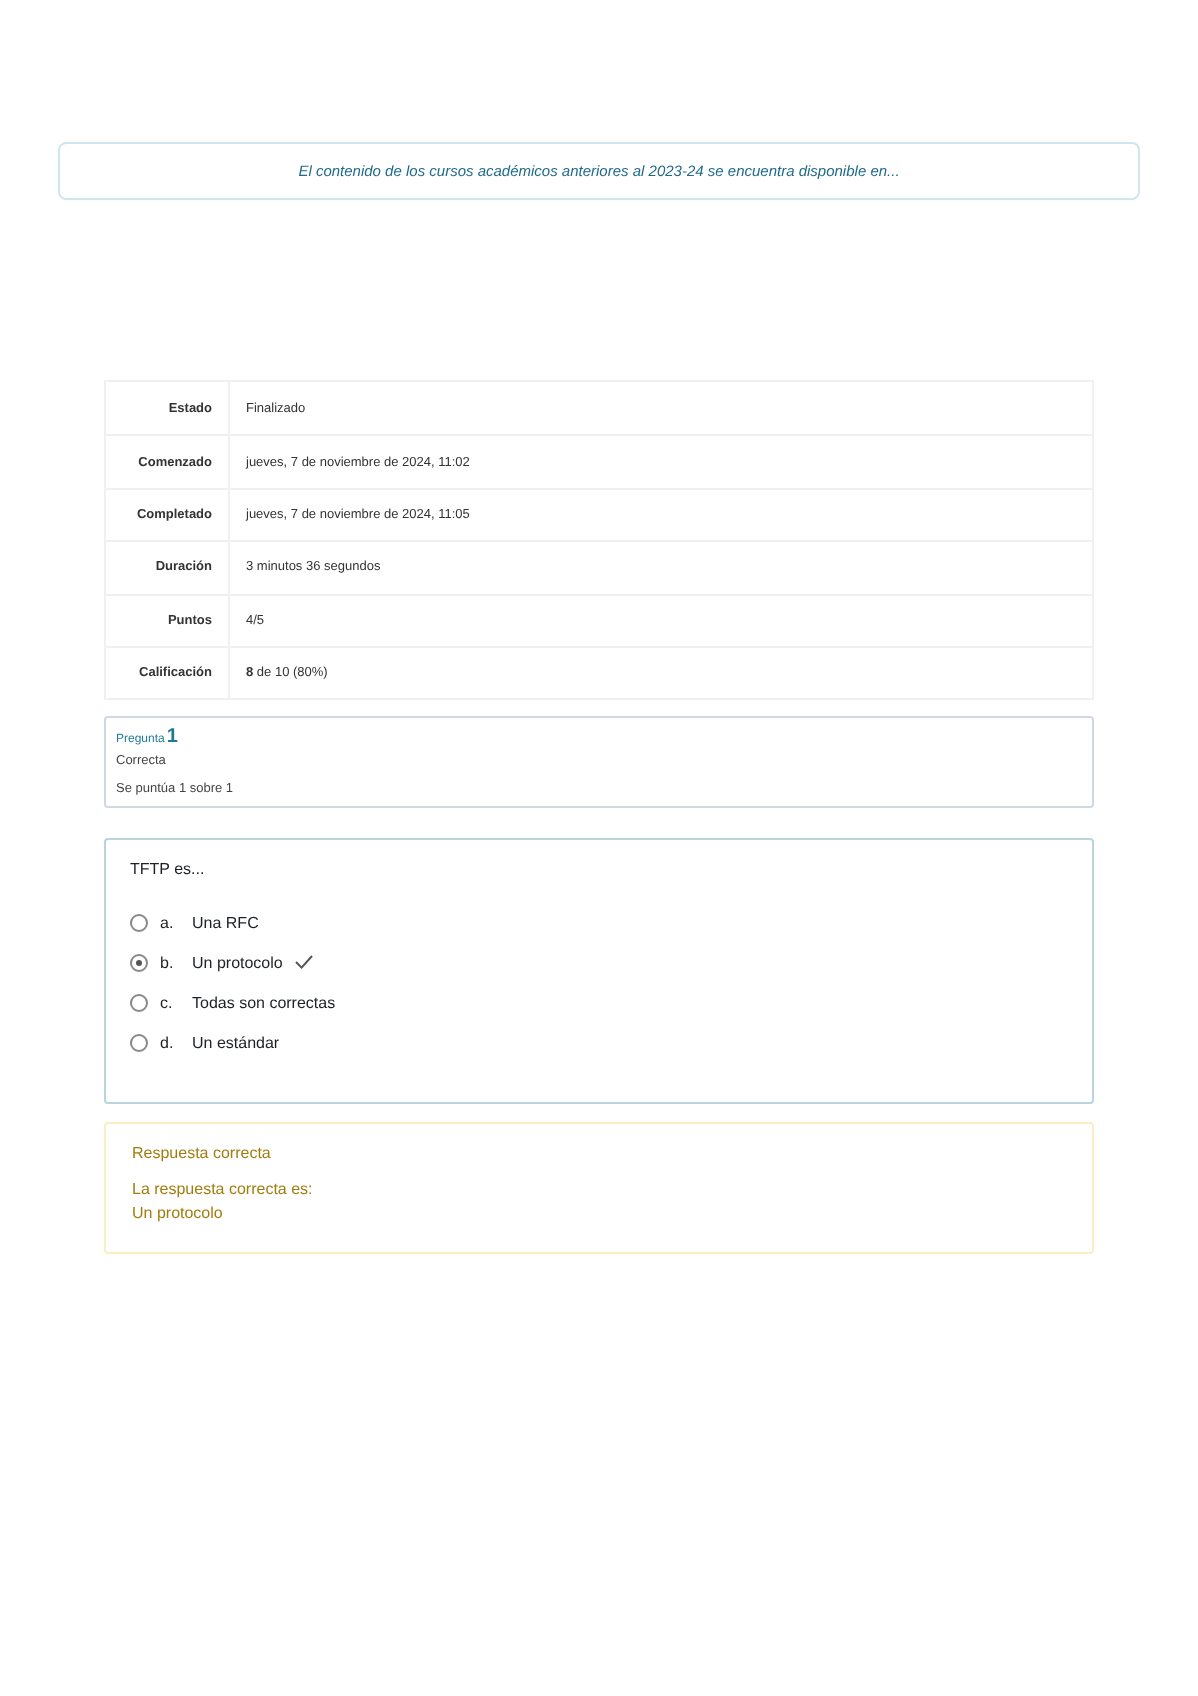 This screenshot has height=1696, width=1198. What do you see at coordinates (168, 962) in the screenshot?
I see `option-letter: b.` at bounding box center [168, 962].